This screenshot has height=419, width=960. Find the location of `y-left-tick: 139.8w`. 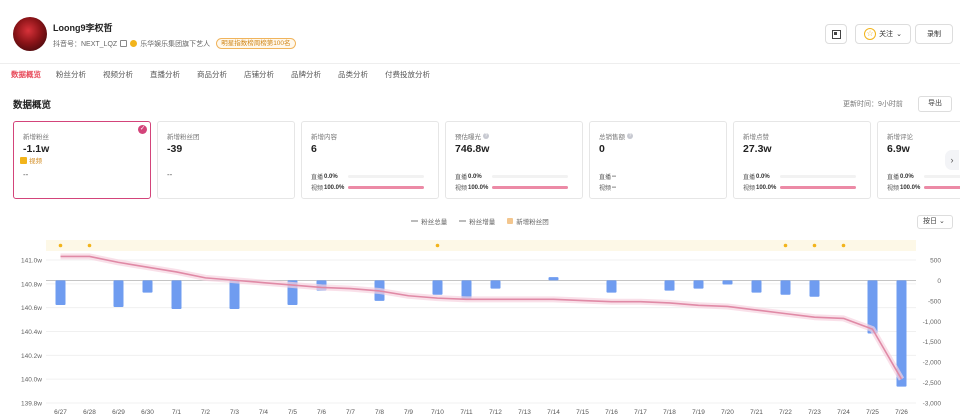

y-left-tick: 139.8w is located at coordinates (31, 404).